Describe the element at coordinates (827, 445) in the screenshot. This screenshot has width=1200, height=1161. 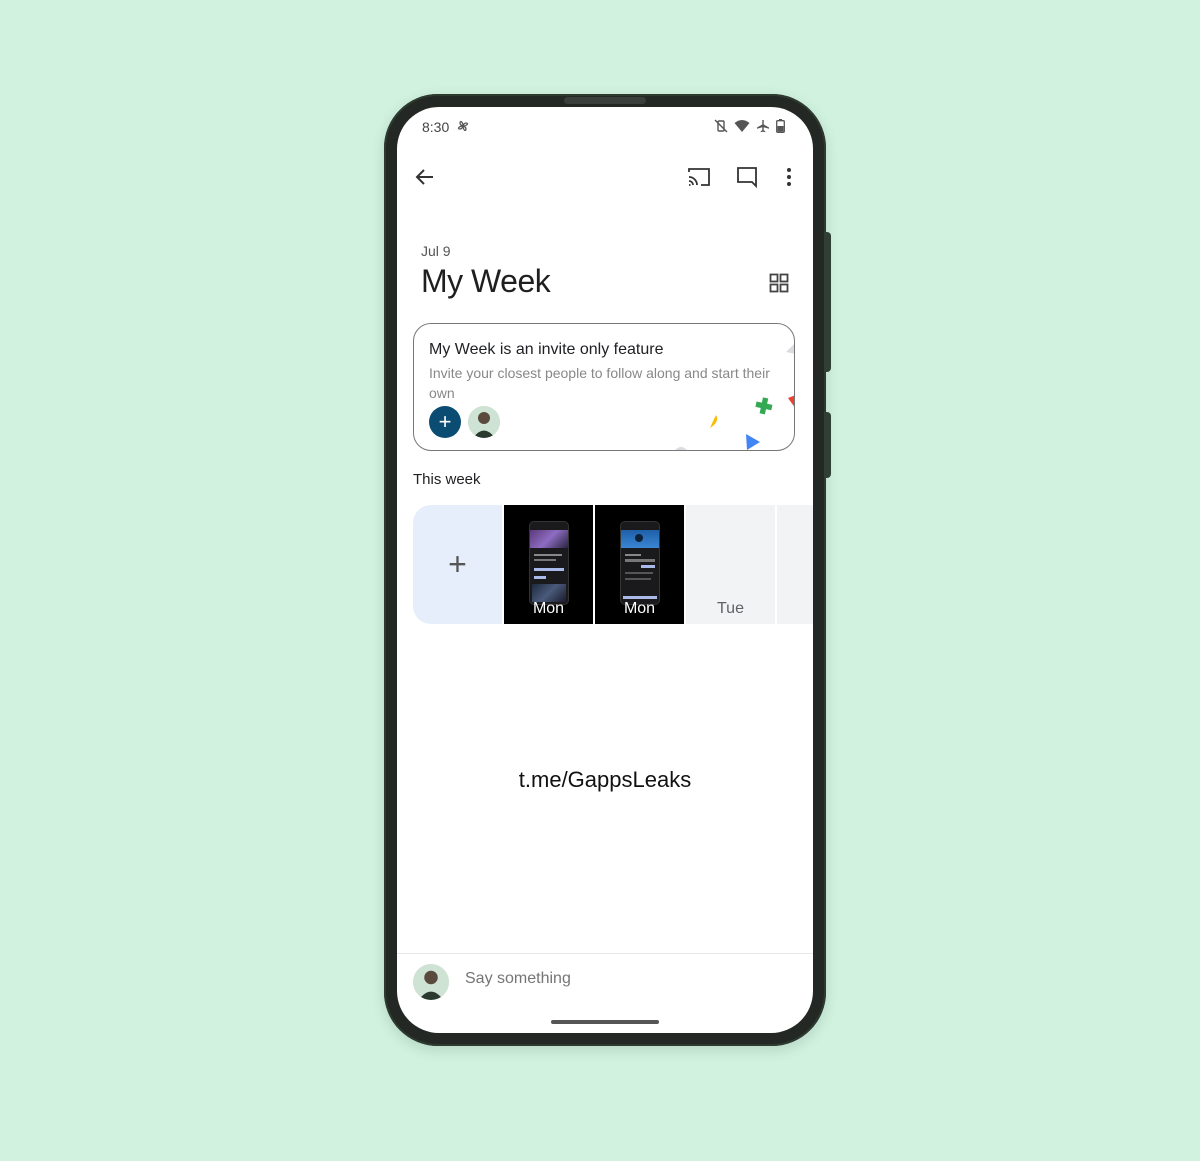
I see `side-button-volume` at that location.